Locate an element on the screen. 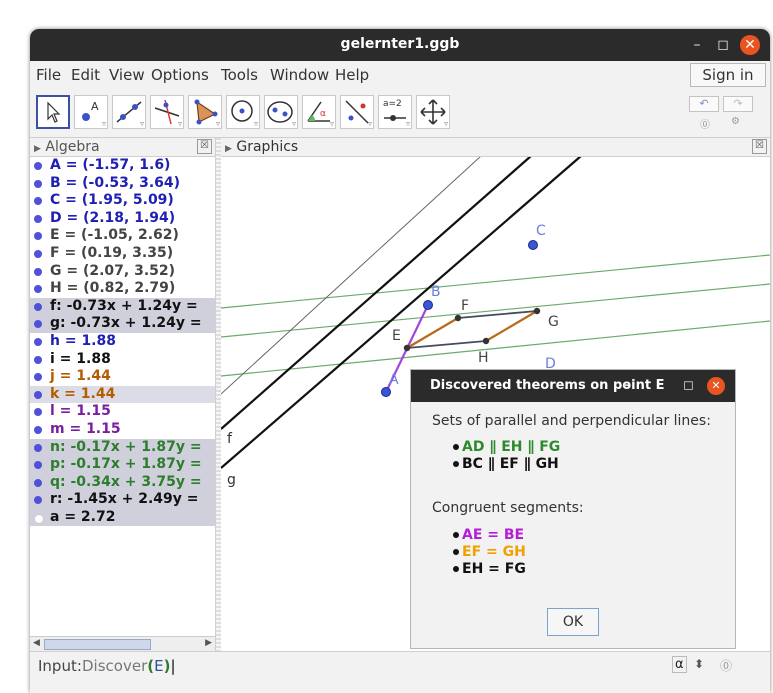 The image size is (773, 693). polygon-tool: ▿ is located at coordinates (205, 112).